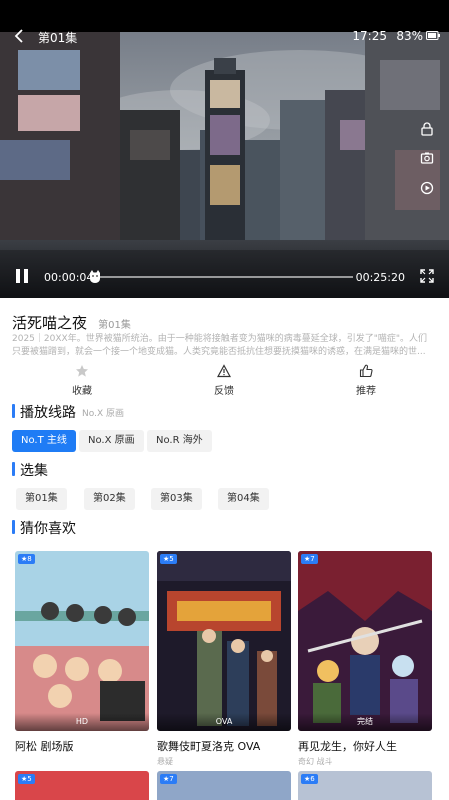  What do you see at coordinates (22, 276) in the screenshot?
I see `pause-icon` at bounding box center [22, 276].